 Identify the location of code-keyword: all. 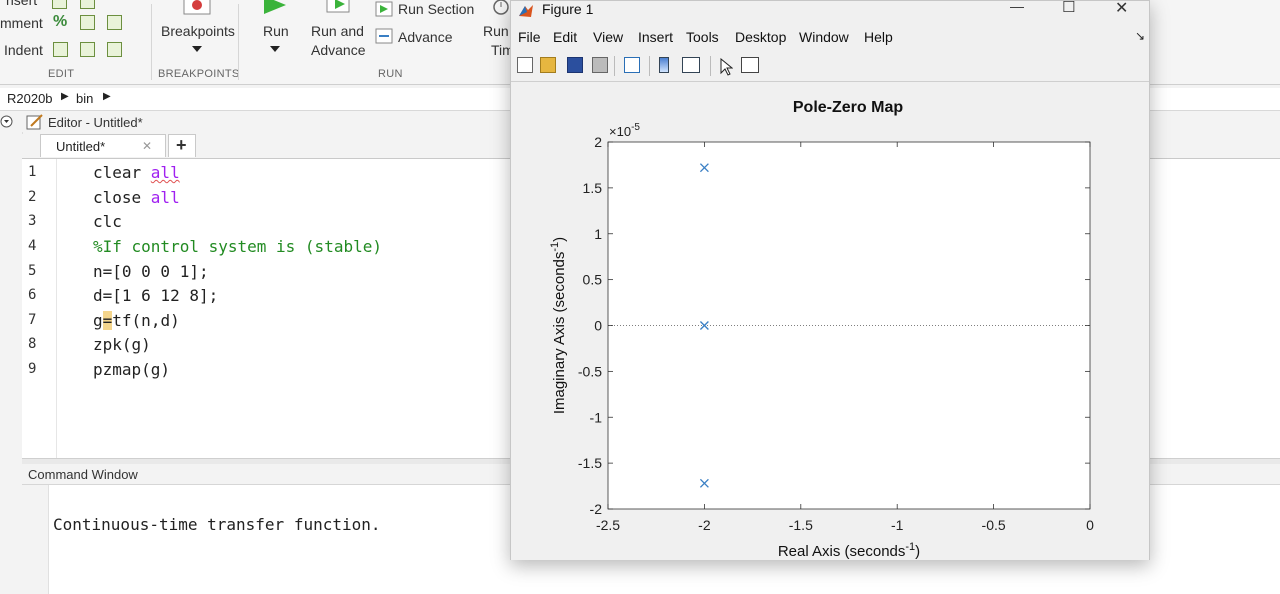
(165, 197).